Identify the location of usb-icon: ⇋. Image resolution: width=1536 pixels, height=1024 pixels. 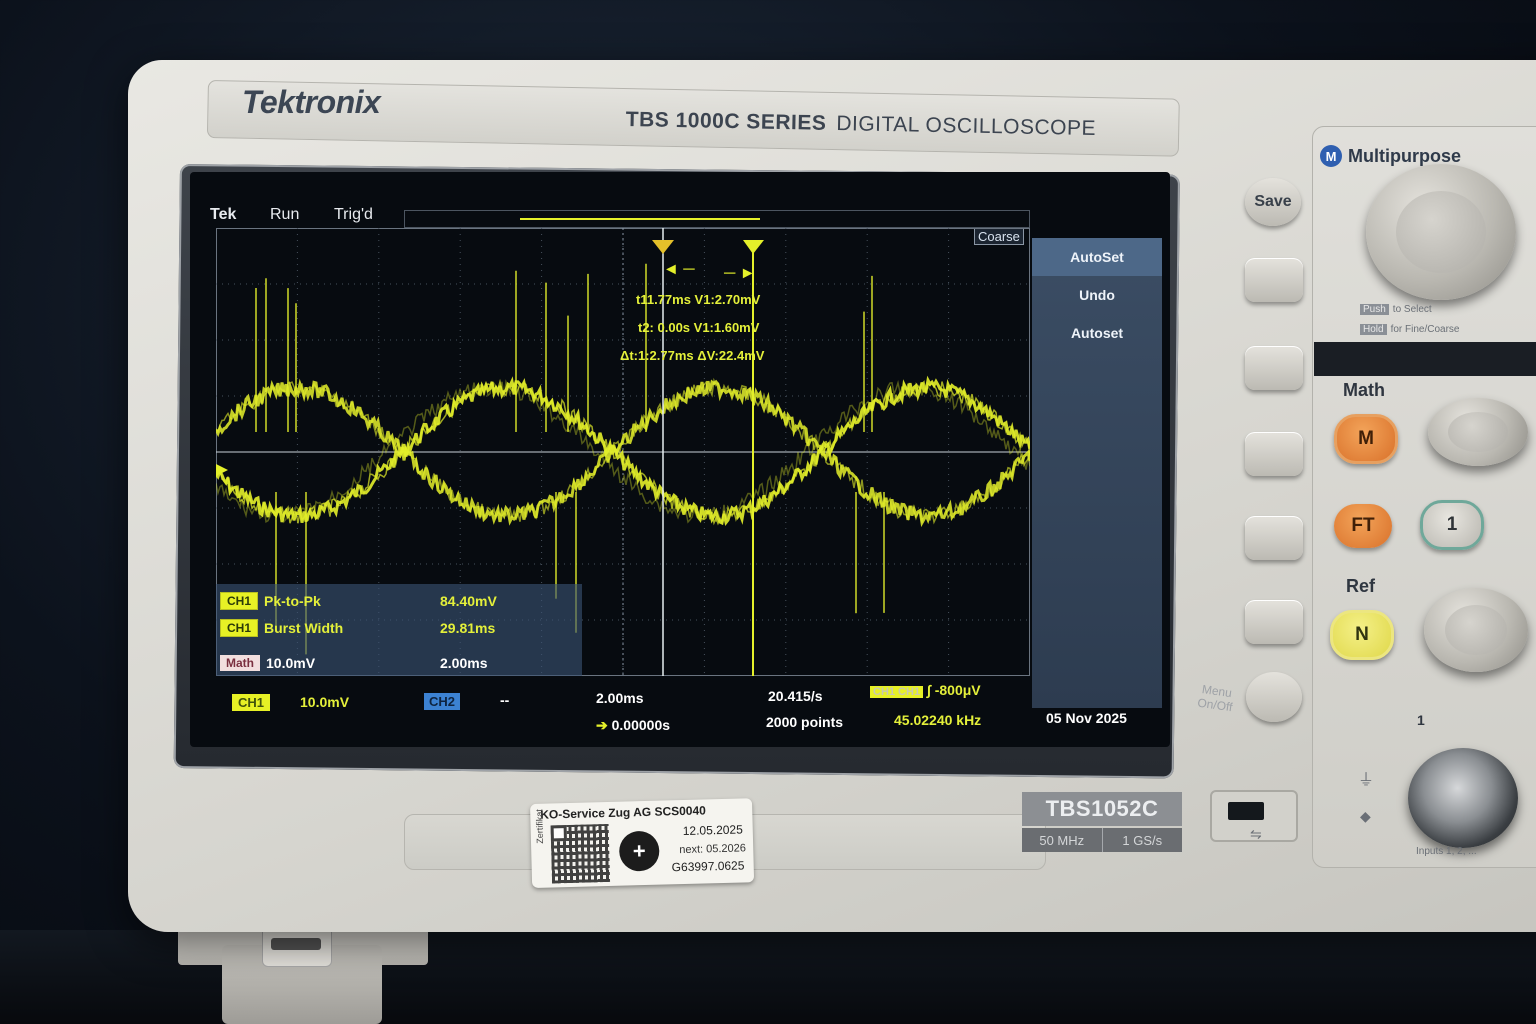
(1256, 834).